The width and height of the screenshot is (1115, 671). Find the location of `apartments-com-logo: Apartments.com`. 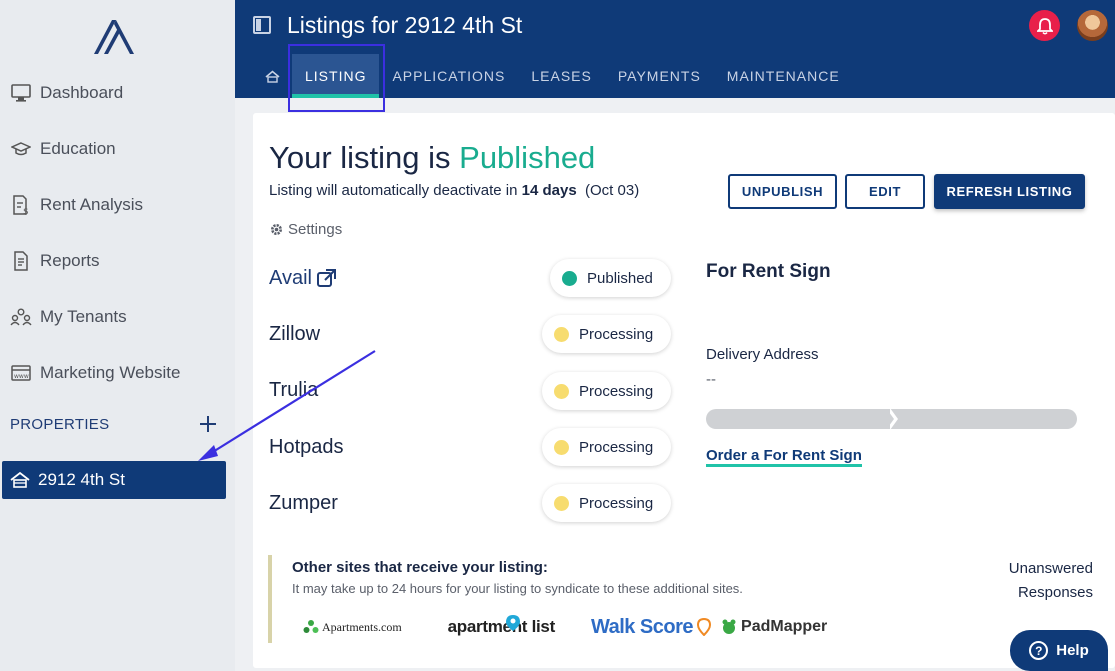

apartments-com-logo: Apartments.com is located at coordinates (352, 627).